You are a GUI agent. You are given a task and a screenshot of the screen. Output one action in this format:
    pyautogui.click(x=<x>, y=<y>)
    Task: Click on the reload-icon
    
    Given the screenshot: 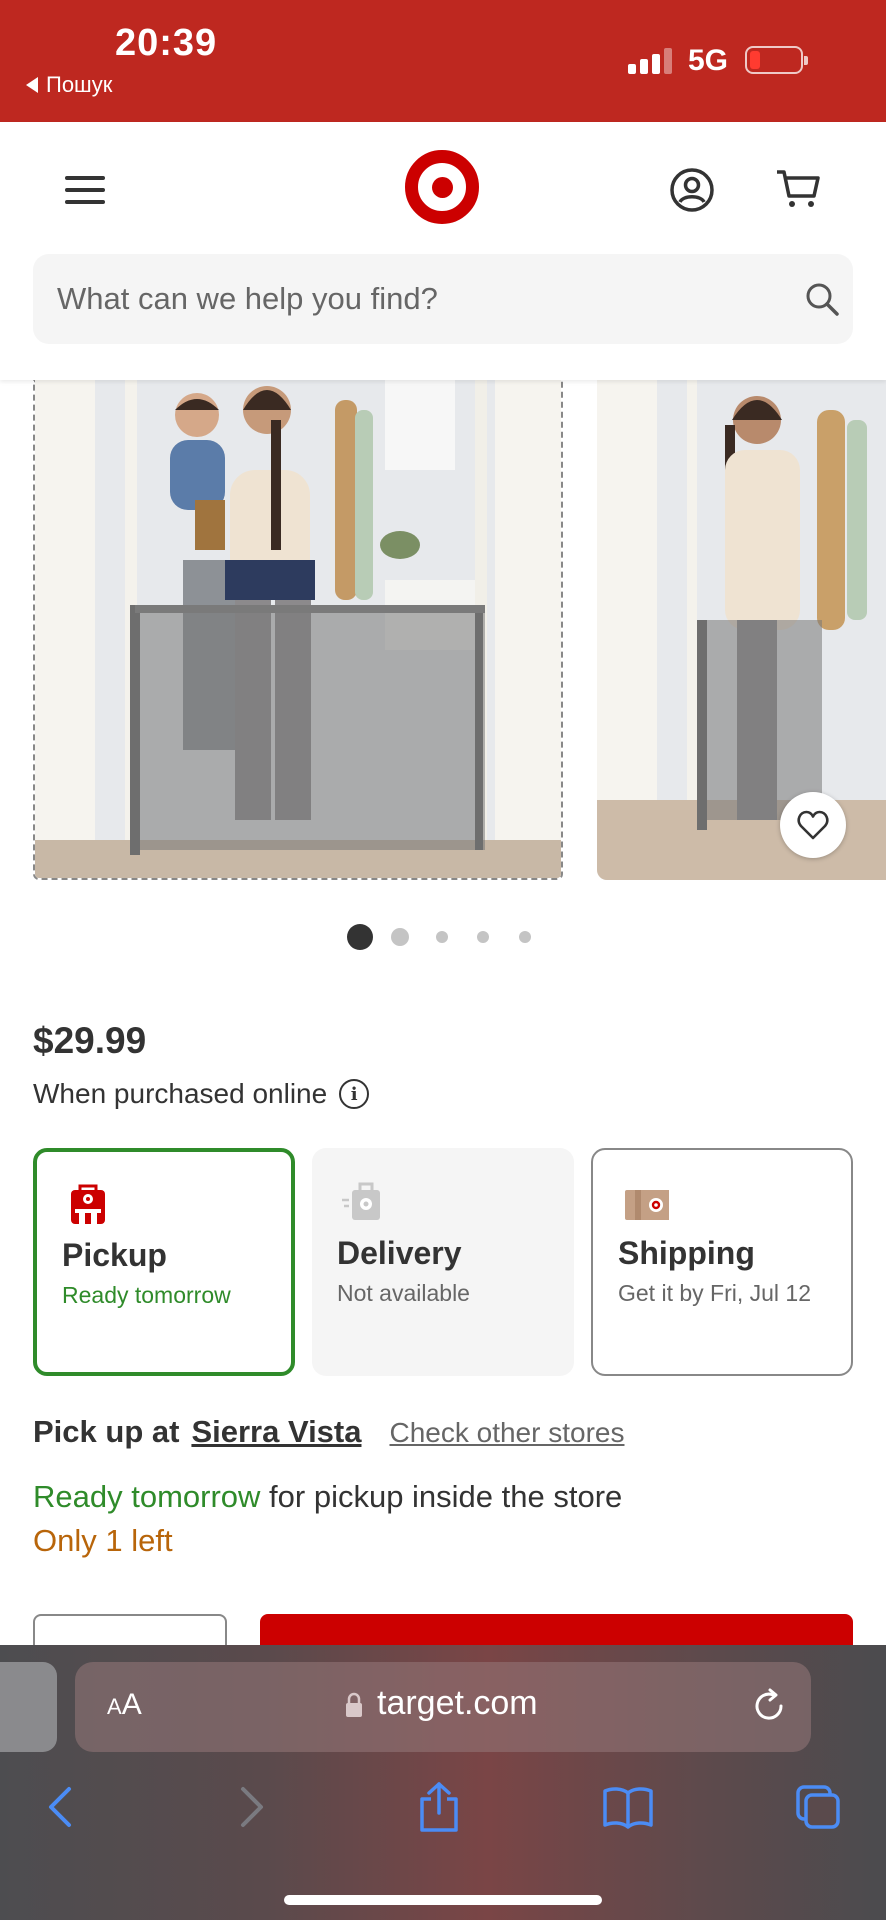 What is the action you would take?
    pyautogui.click(x=769, y=1706)
    